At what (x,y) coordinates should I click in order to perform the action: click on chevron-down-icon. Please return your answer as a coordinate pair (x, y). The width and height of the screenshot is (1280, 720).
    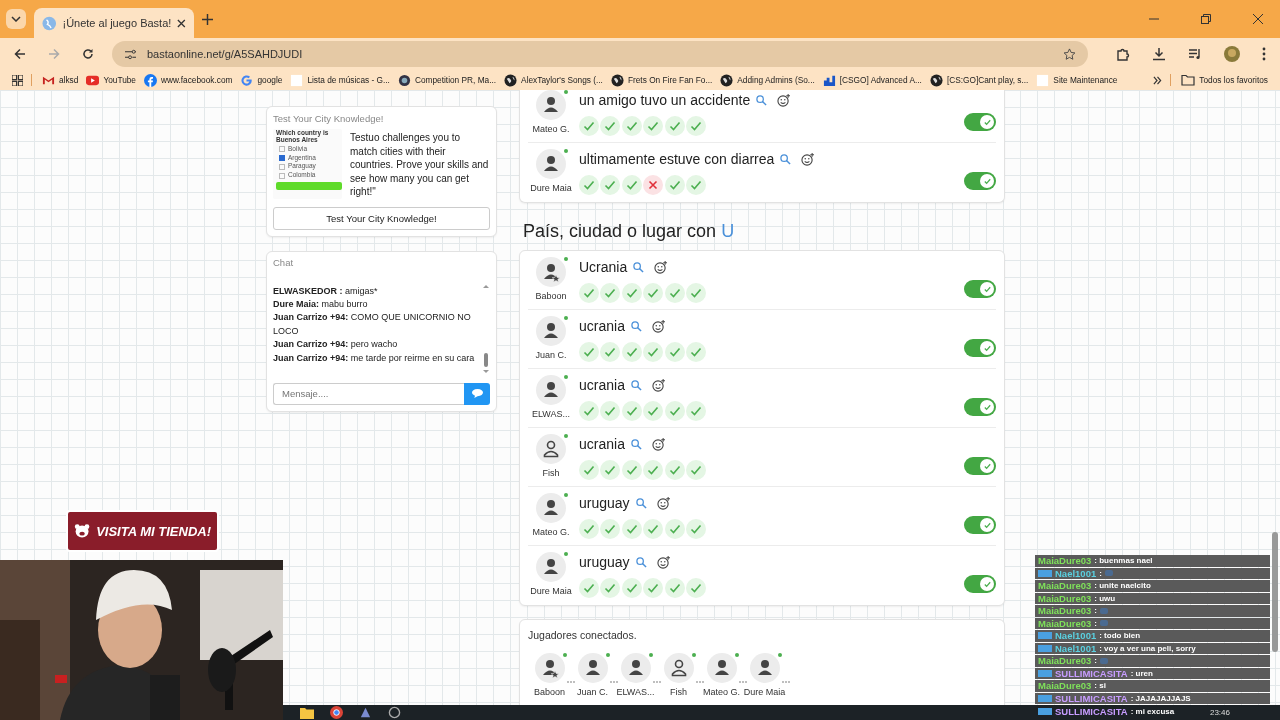
    Looking at the image, I should click on (16, 19).